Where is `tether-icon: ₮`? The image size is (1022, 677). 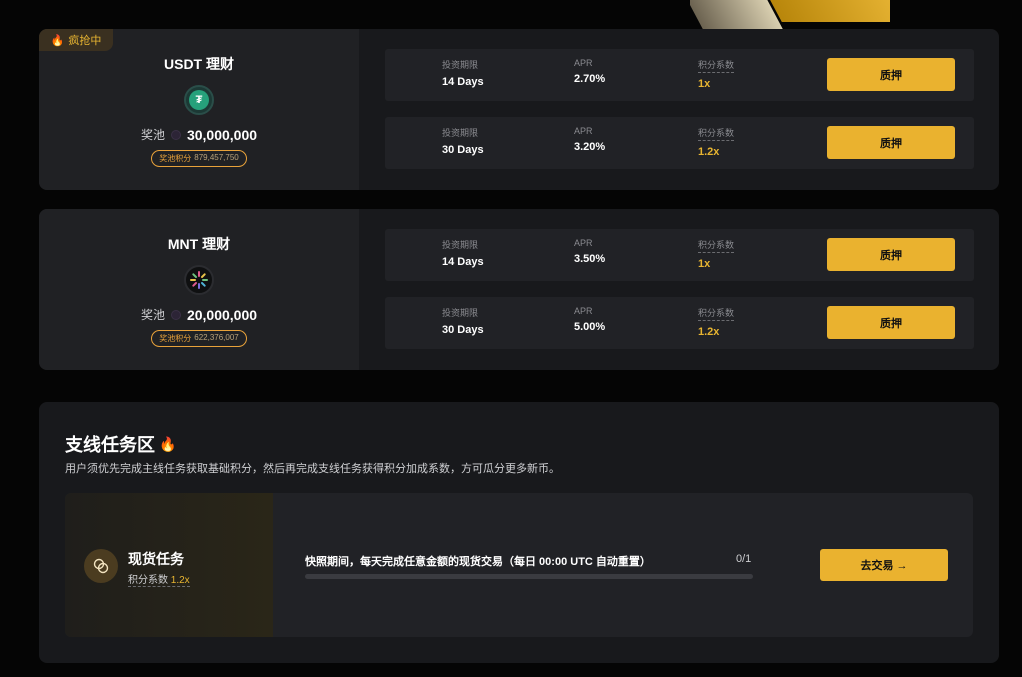
tether-icon: ₮ is located at coordinates (199, 100).